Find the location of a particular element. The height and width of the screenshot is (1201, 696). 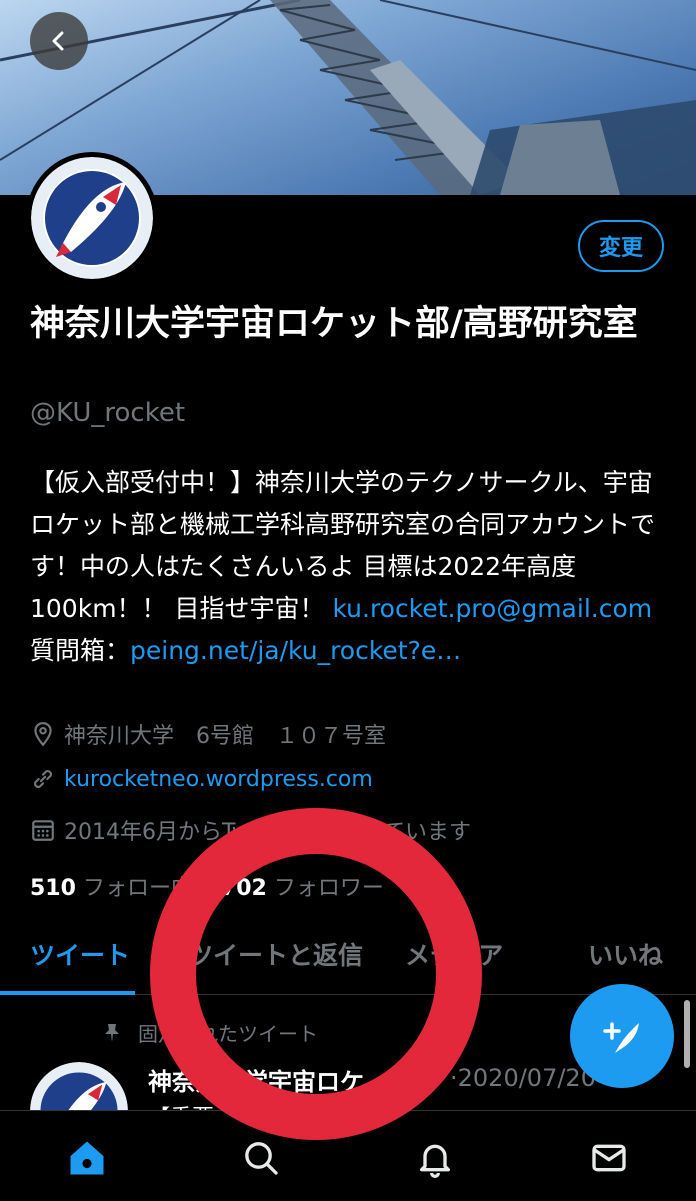

joined-text: 2014年6月からTwitterを利用しています is located at coordinates (268, 832).